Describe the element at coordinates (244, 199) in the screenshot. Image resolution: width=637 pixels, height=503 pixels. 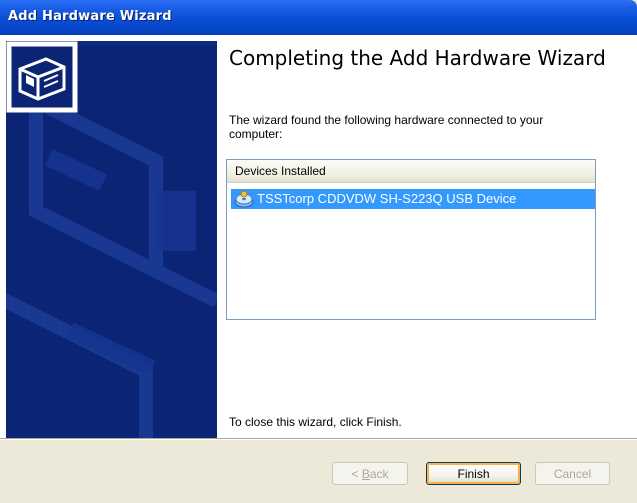
I see `cd-drive-icon` at that location.